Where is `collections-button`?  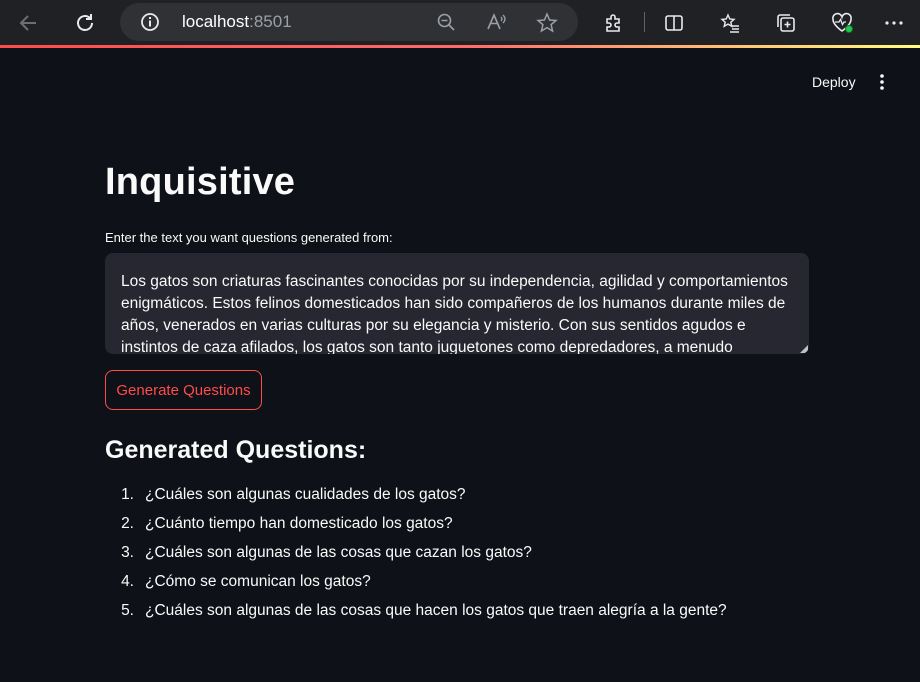
collections-button is located at coordinates (786, 23).